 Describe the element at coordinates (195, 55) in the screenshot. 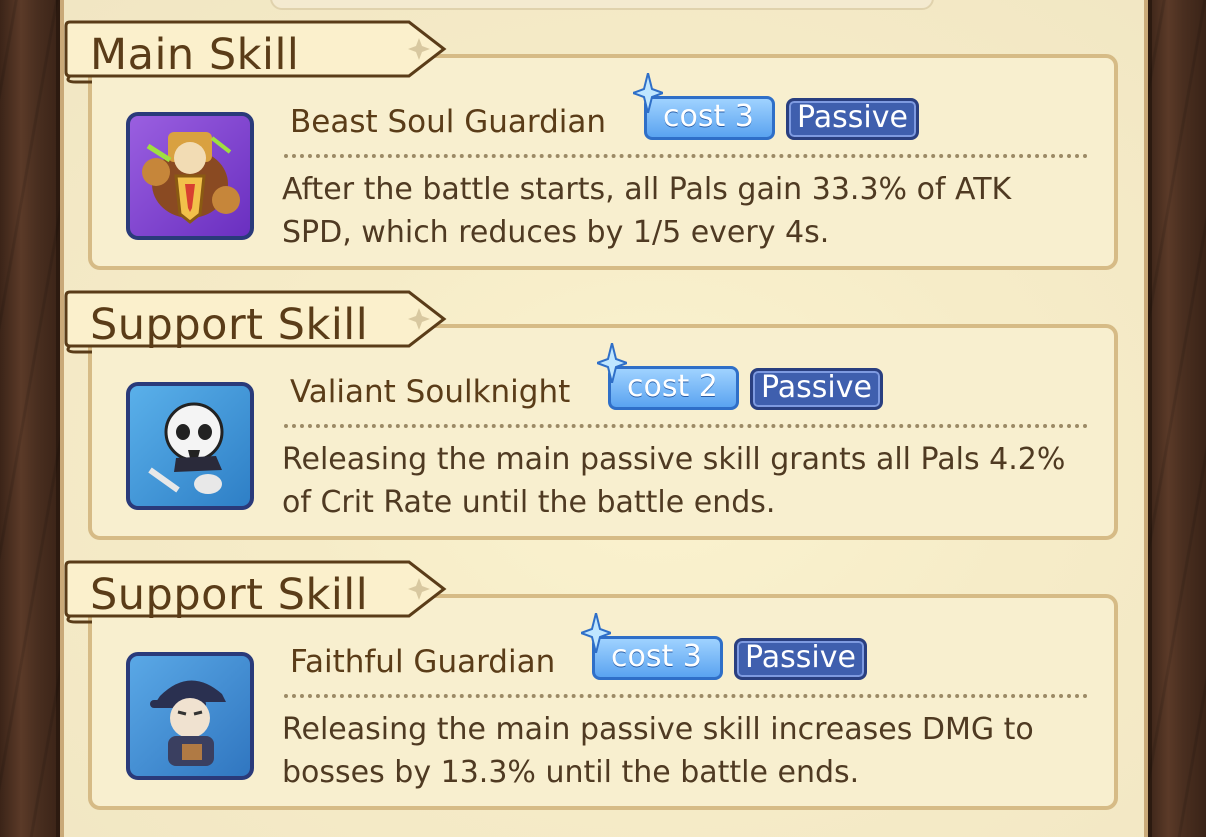

I see `section-title: Main Skill` at that location.